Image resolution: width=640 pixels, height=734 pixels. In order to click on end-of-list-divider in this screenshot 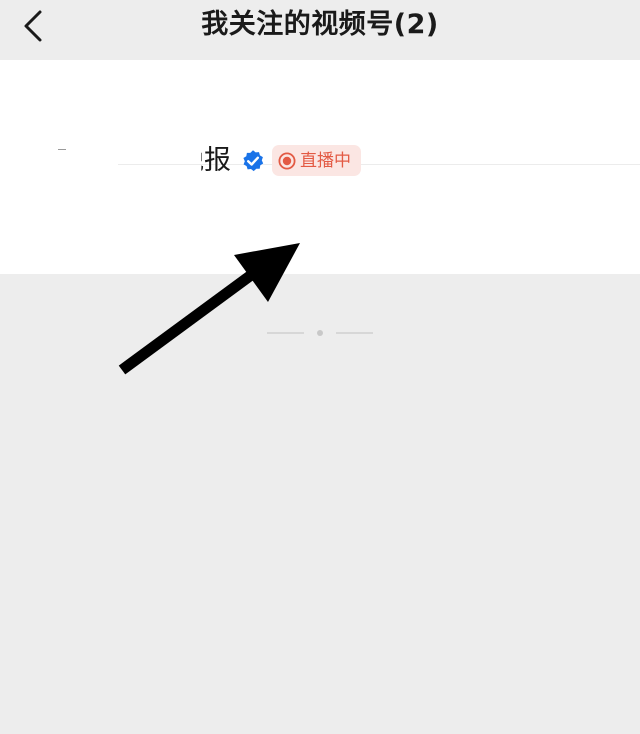, I will do `click(320, 333)`.